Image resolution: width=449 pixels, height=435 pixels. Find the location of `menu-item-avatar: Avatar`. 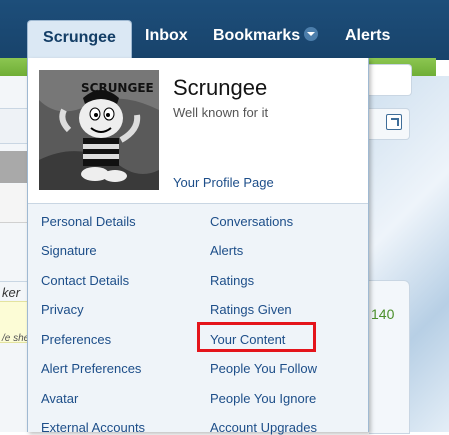

menu-item-avatar: Avatar is located at coordinates (59, 398).